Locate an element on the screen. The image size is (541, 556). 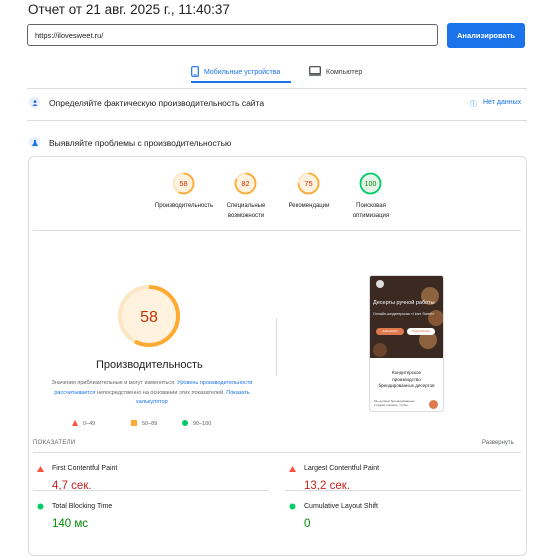
metric-lcp: Largest Contentful Paint 13,2 сек. is located at coordinates (334, 475).